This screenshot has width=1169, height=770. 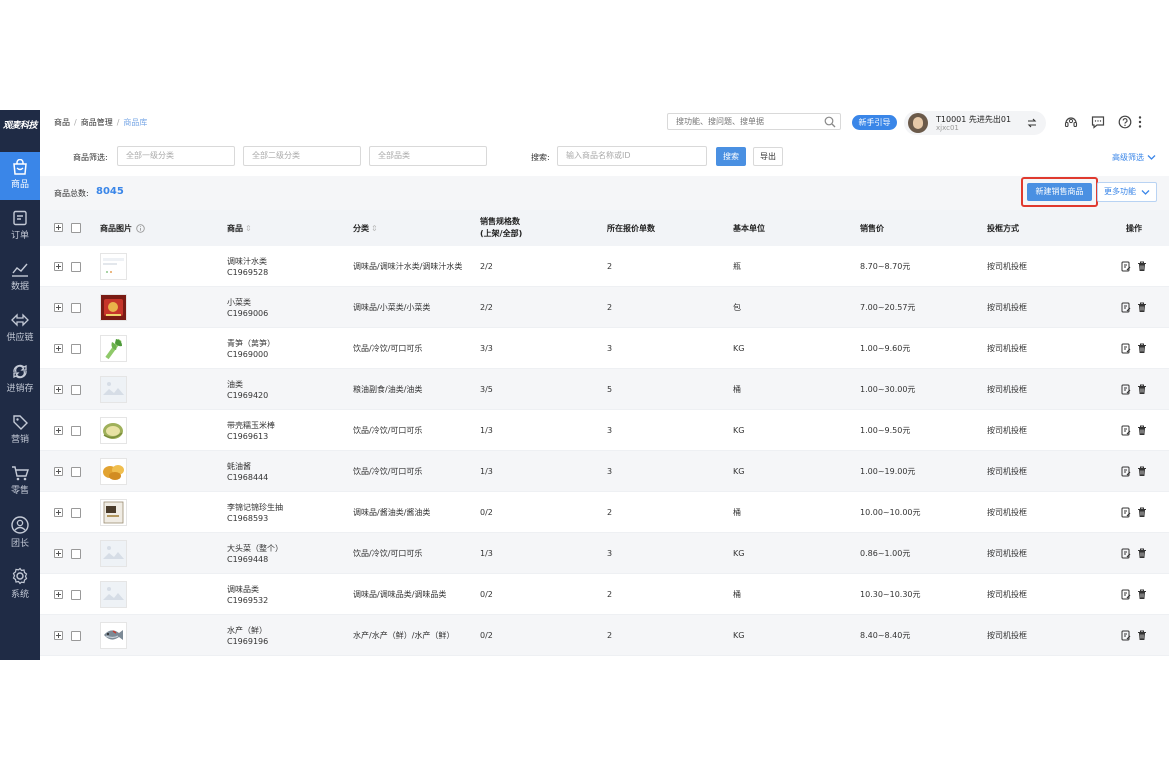 What do you see at coordinates (428, 156) in the screenshot?
I see `product-category-select: 全部品类` at bounding box center [428, 156].